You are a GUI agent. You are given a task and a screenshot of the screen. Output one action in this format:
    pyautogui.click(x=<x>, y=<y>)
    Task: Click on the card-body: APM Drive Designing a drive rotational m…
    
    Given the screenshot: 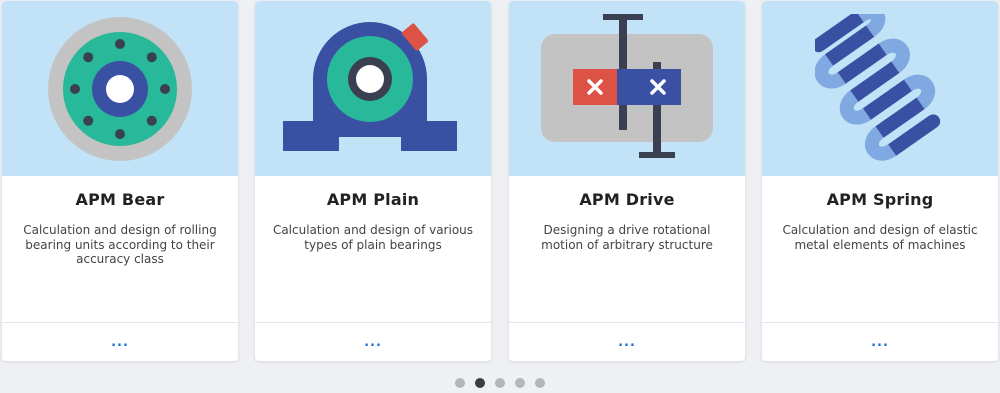 What is the action you would take?
    pyautogui.click(x=627, y=249)
    